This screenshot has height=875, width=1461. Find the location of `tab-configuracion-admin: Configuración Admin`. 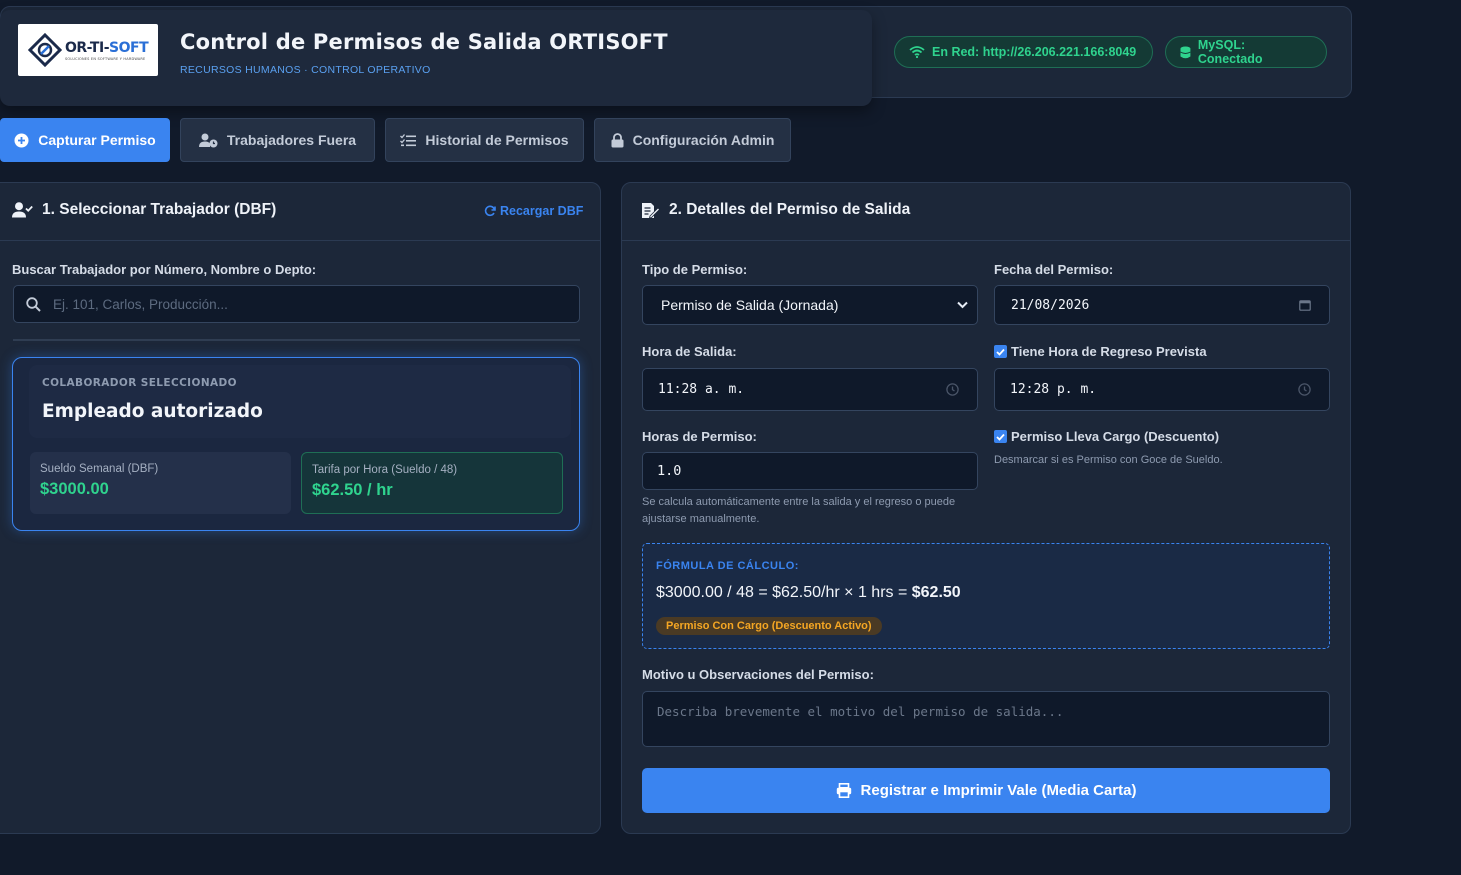

tab-configuracion-admin: Configuración Admin is located at coordinates (692, 140).